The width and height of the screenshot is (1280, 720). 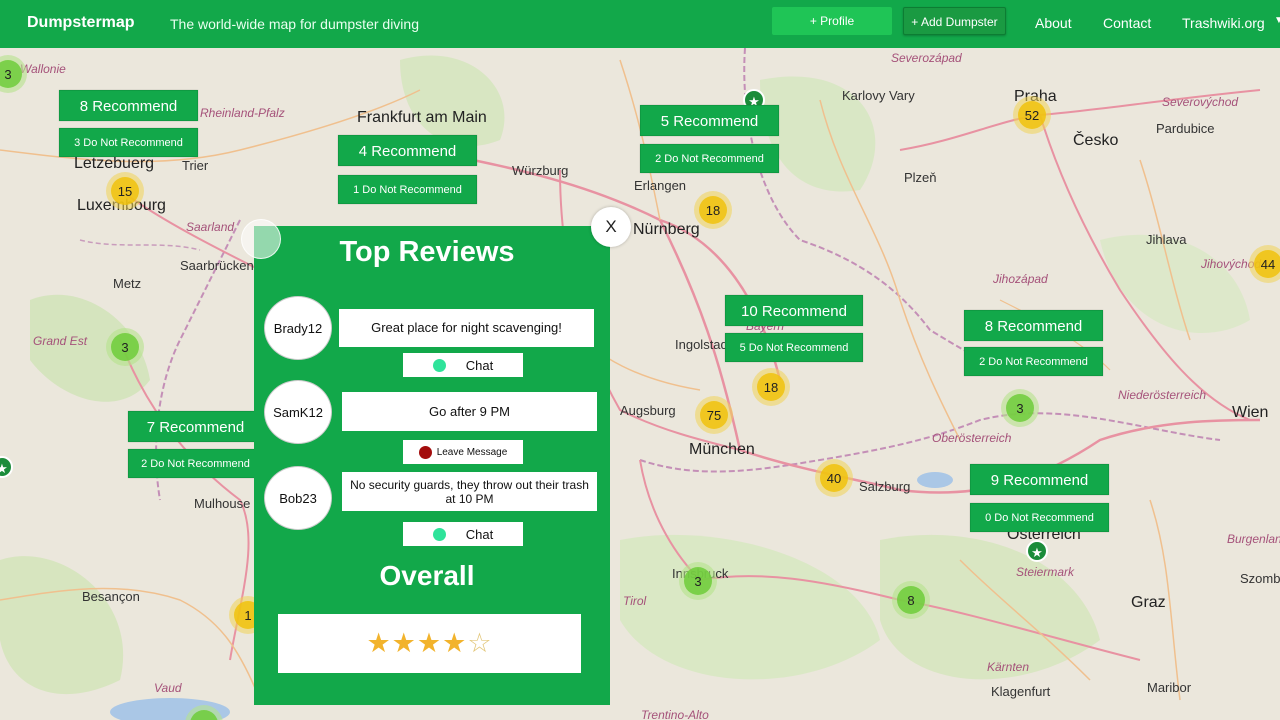 I want to click on map-label: Jihozápad, so click(x=1020, y=279).